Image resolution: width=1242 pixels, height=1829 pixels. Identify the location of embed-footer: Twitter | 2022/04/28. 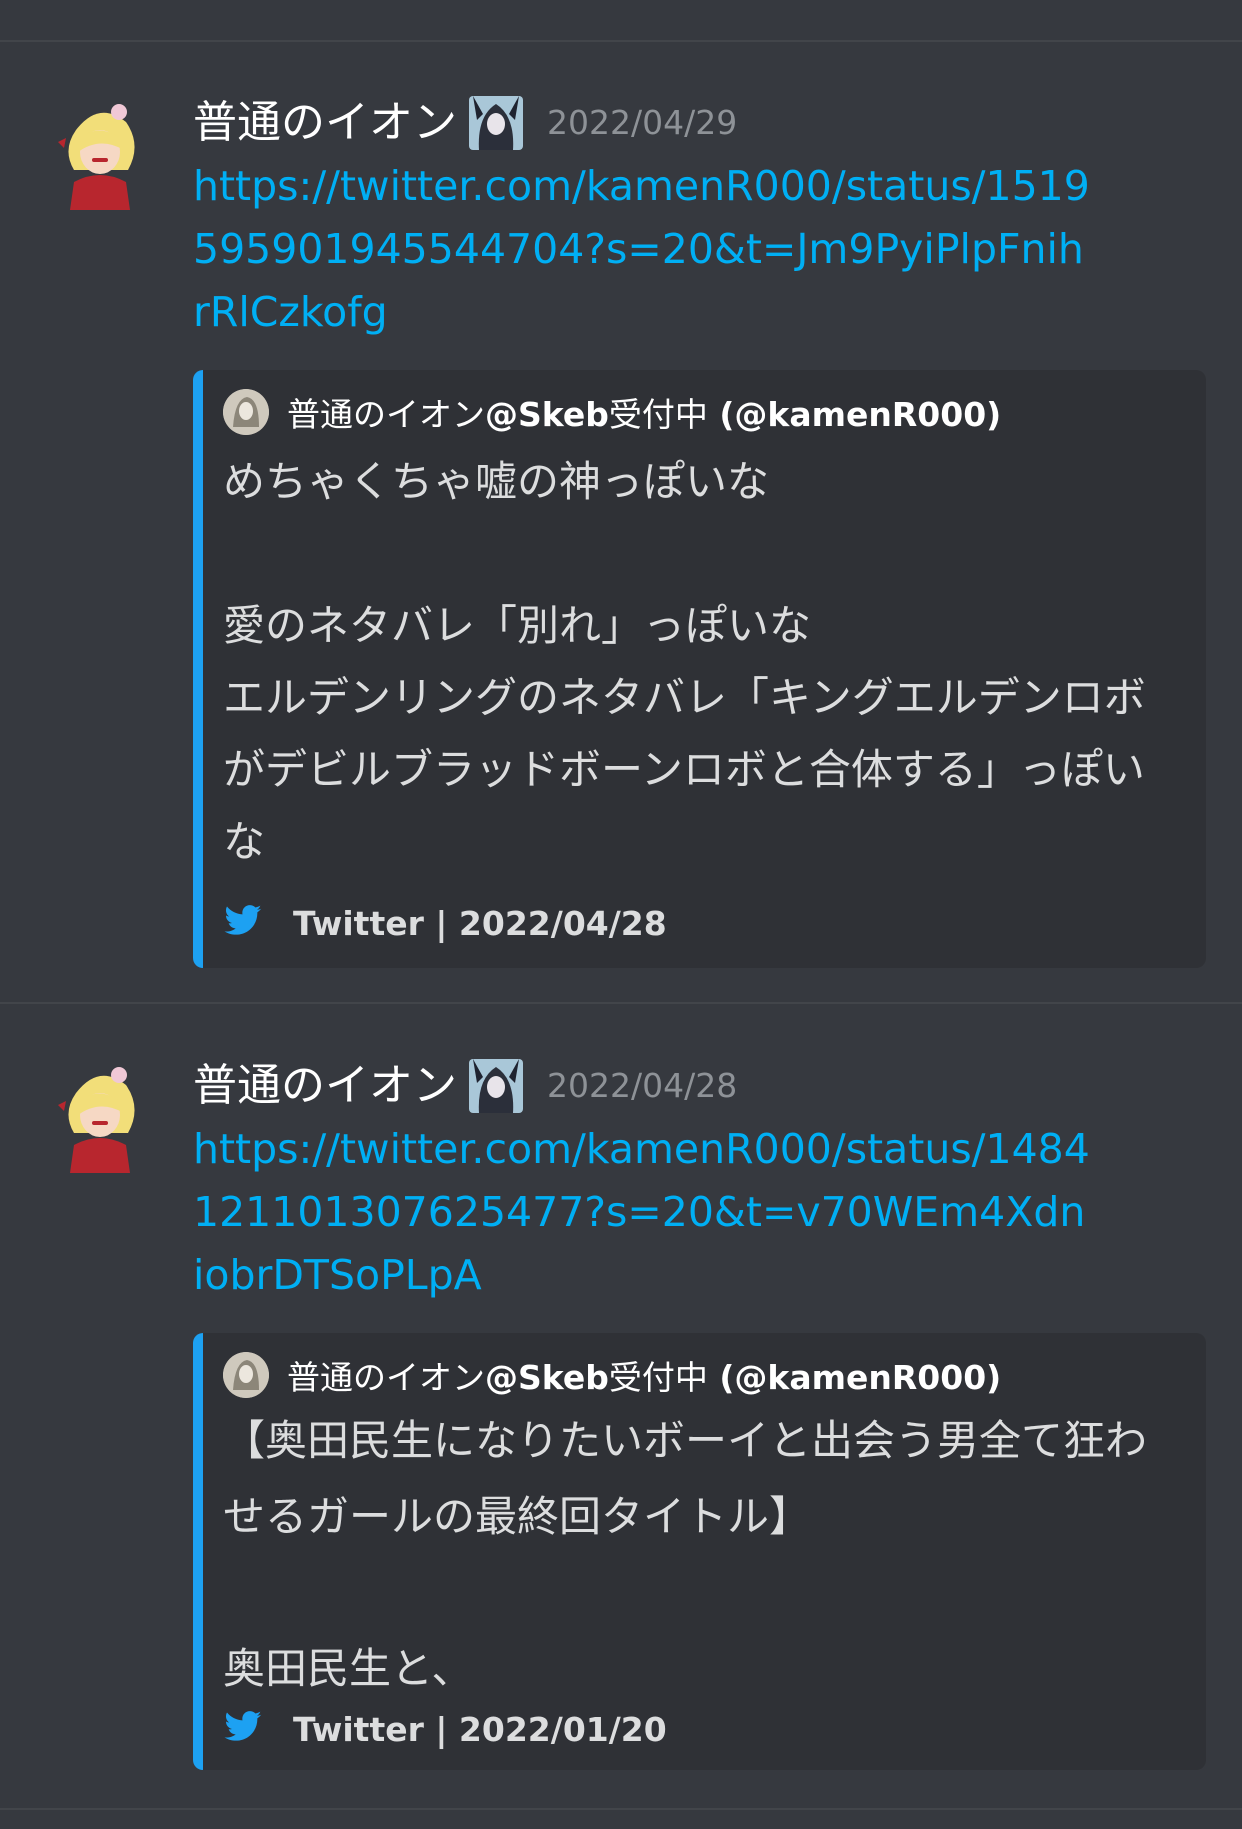
(445, 923).